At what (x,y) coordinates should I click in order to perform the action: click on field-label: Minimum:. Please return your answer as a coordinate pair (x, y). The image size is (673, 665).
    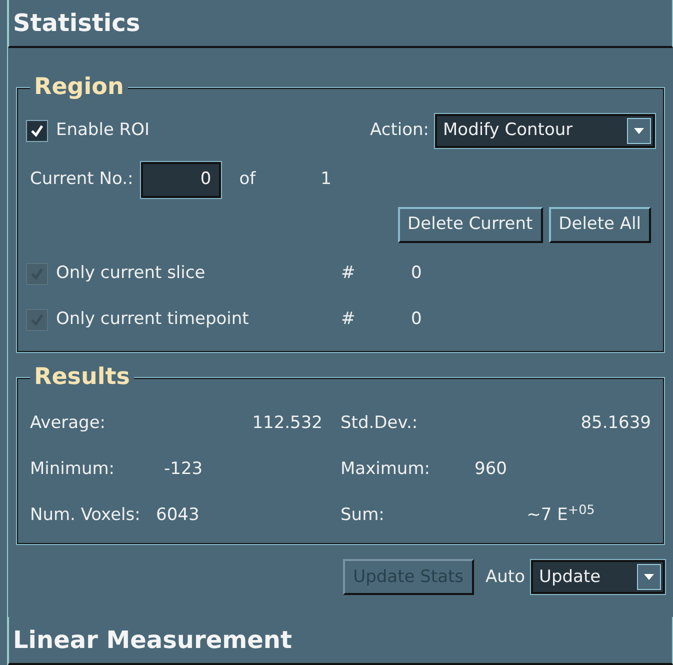
    Looking at the image, I should click on (73, 469).